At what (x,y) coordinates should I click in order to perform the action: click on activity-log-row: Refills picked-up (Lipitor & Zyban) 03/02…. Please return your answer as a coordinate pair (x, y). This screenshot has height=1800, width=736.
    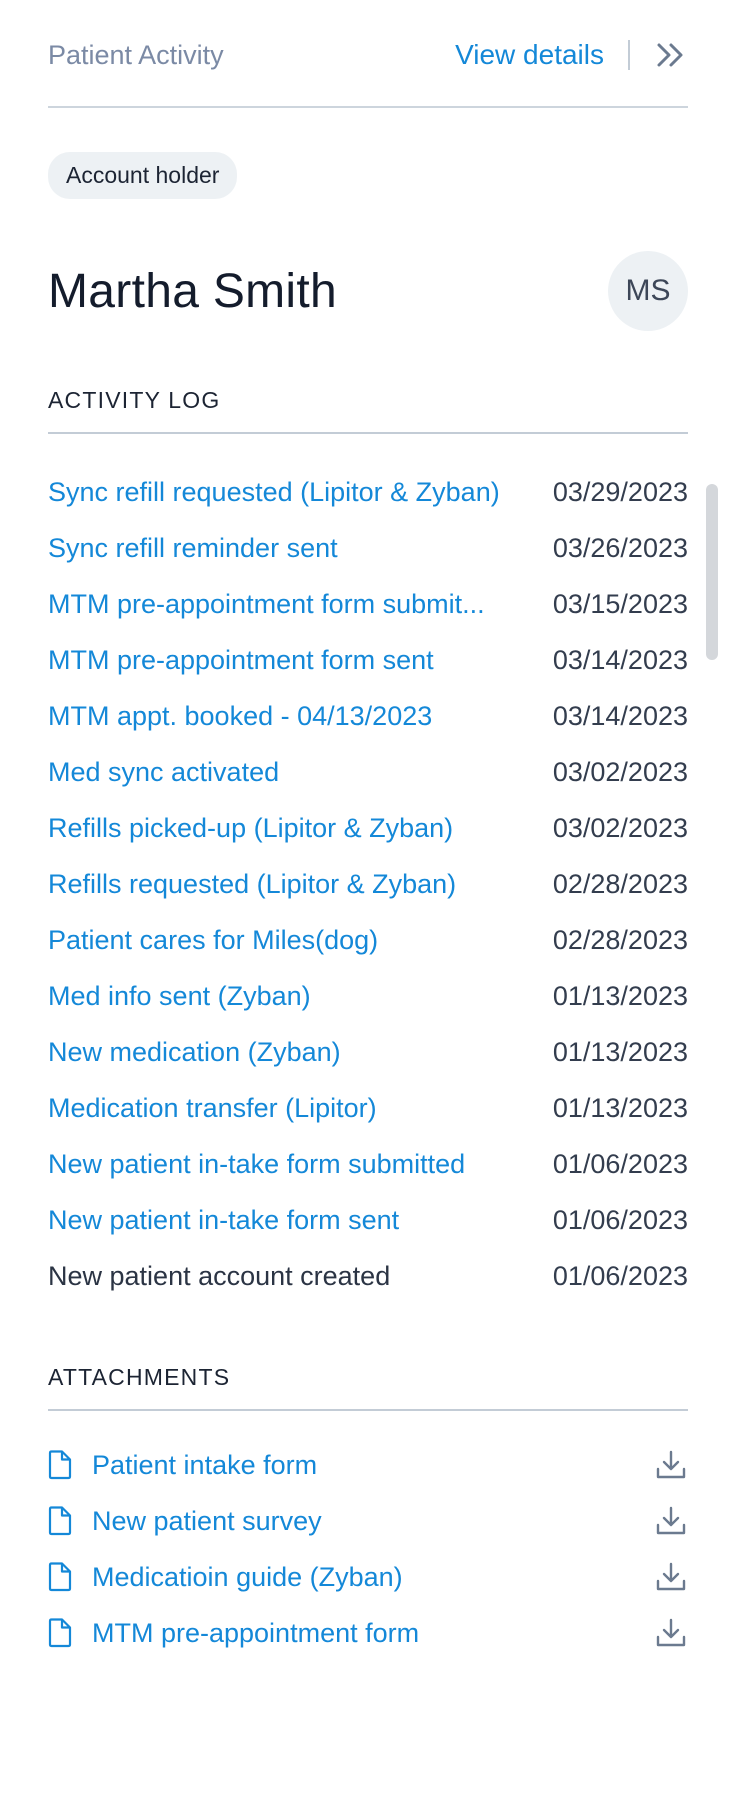
    Looking at the image, I should click on (368, 828).